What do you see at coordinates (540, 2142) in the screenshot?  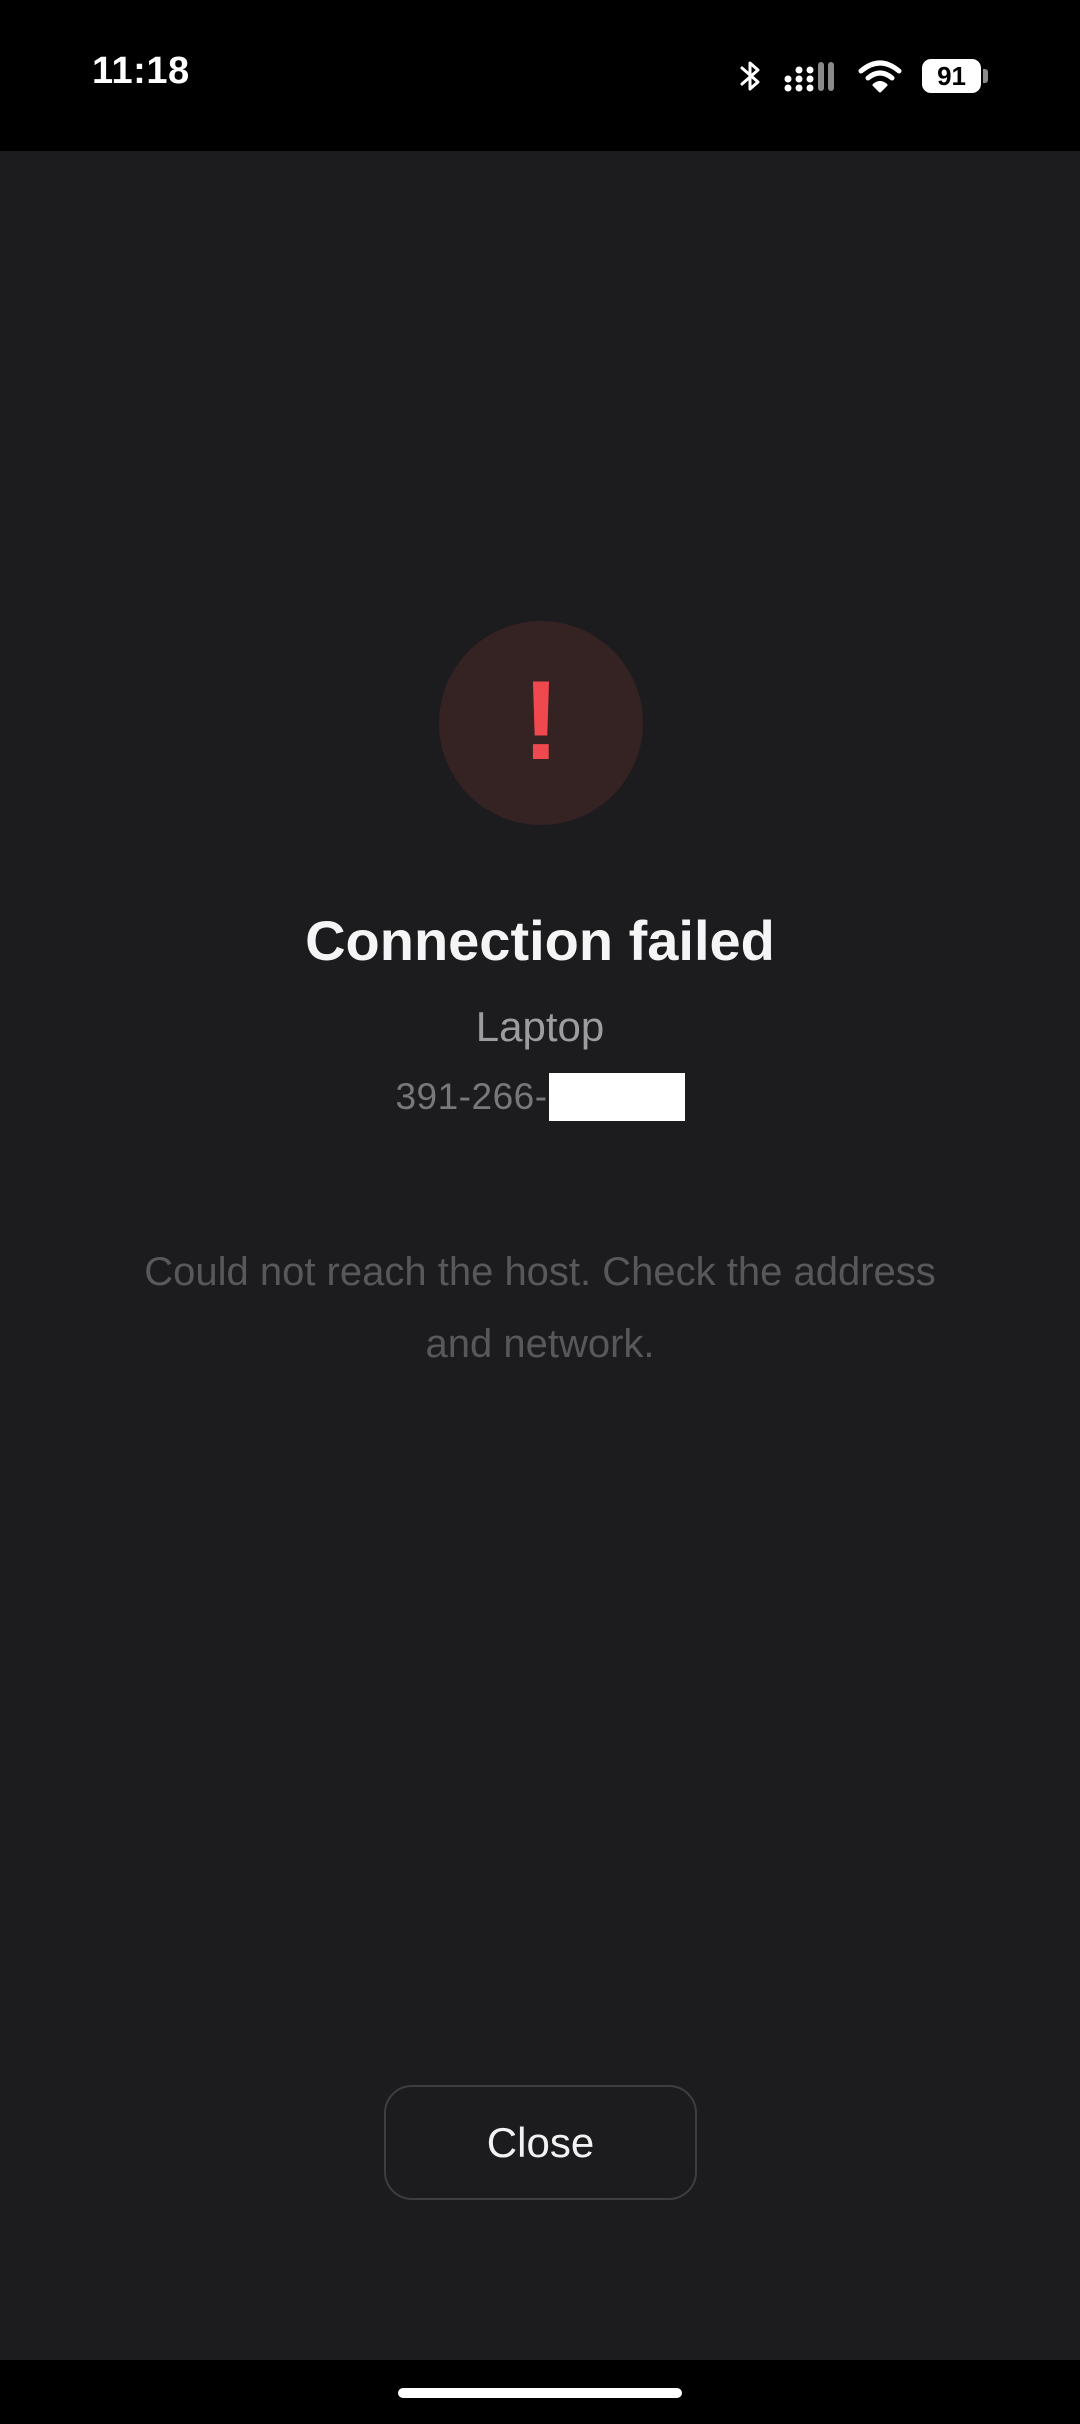 I see `close-button: Close` at bounding box center [540, 2142].